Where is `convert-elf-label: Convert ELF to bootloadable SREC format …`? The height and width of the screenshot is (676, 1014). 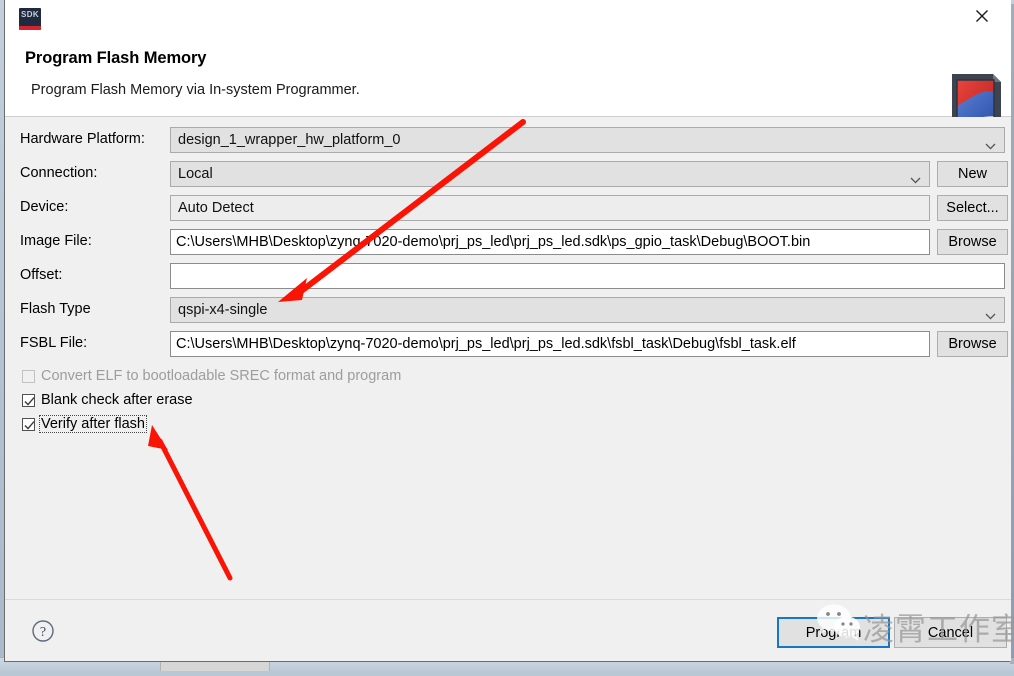
convert-elf-label: Convert ELF to bootloadable SREC format … is located at coordinates (221, 376).